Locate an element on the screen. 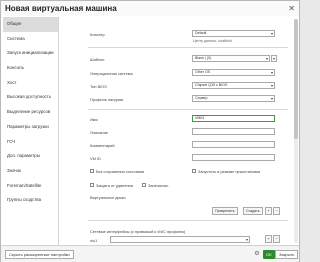  bios-select: Chipset Q35 с BIOS ▾ is located at coordinates (233, 85).